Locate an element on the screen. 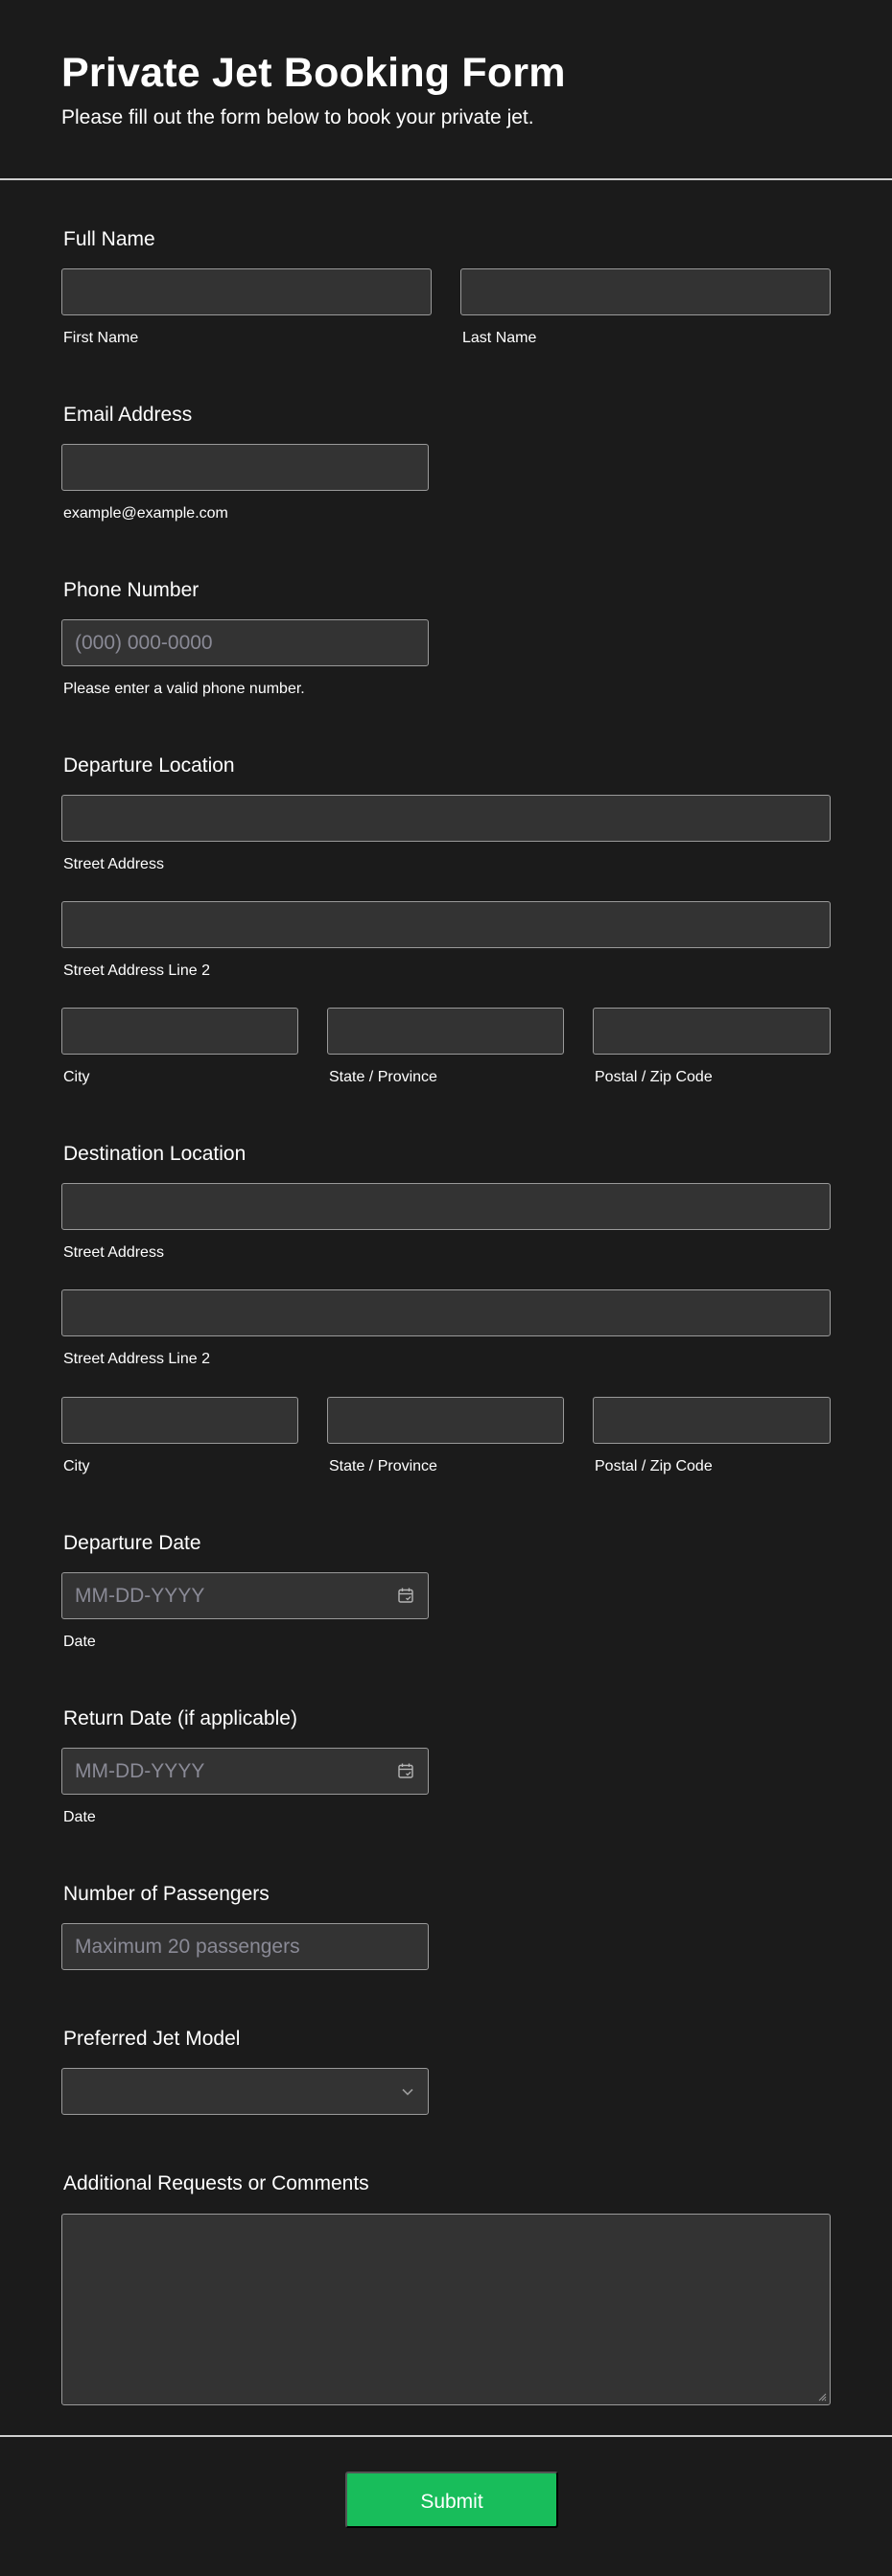 This screenshot has height=2576, width=892. phone-placeholder: (000) 000-0000 is located at coordinates (144, 643).